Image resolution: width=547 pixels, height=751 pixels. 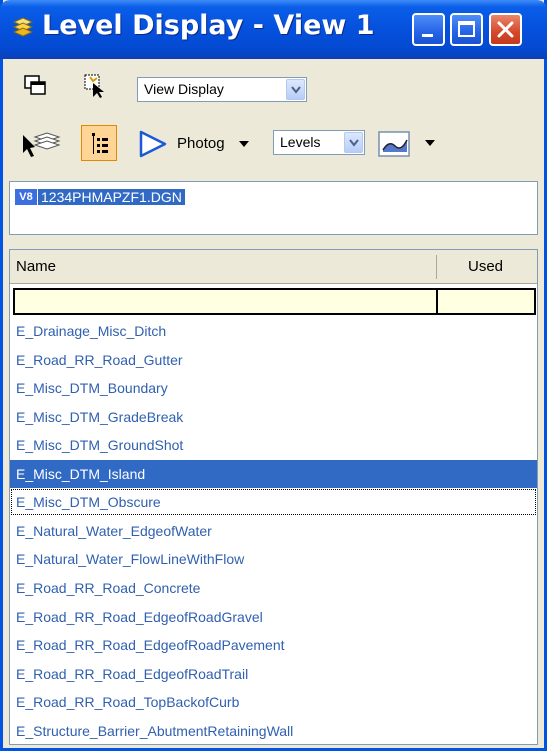 I want to click on maximize-button, so click(x=466, y=29).